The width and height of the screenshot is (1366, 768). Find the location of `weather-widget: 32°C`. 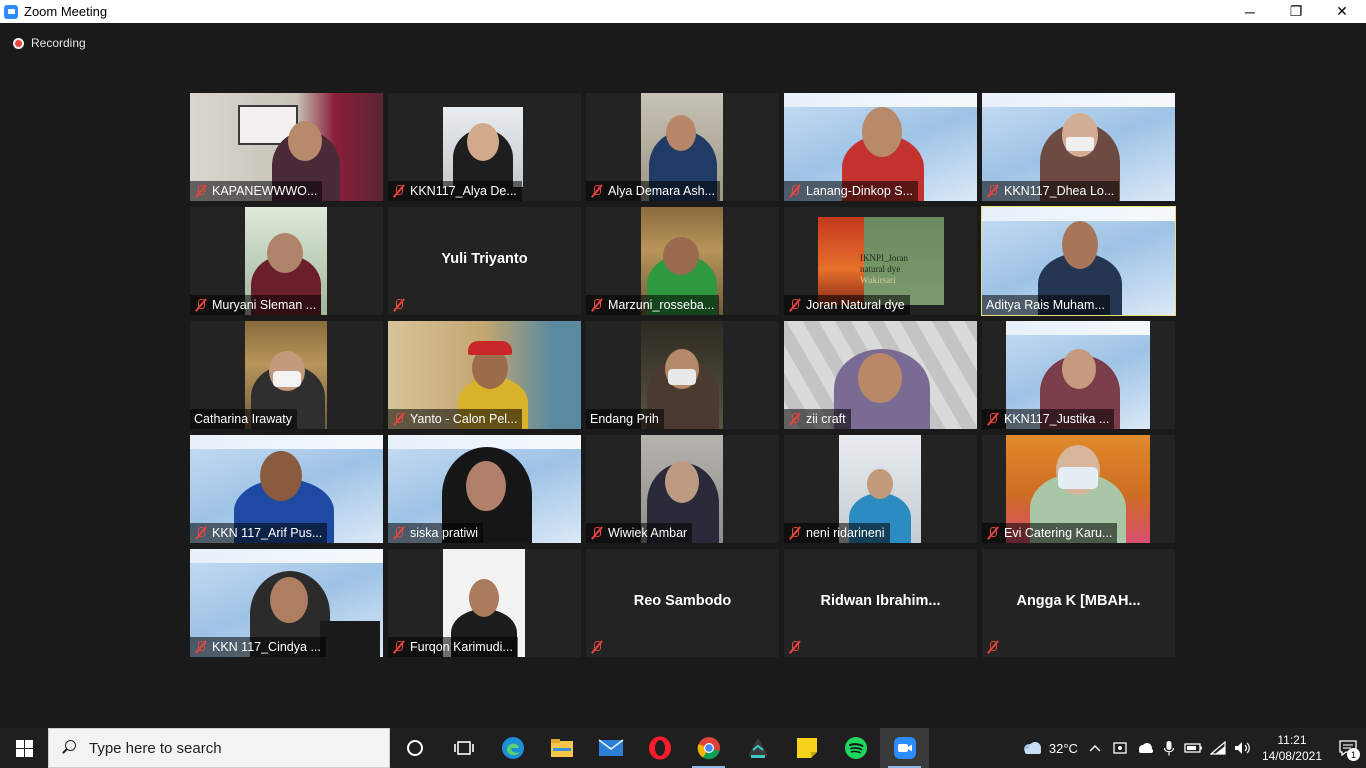

weather-widget: 32°C is located at coordinates (1049, 748).